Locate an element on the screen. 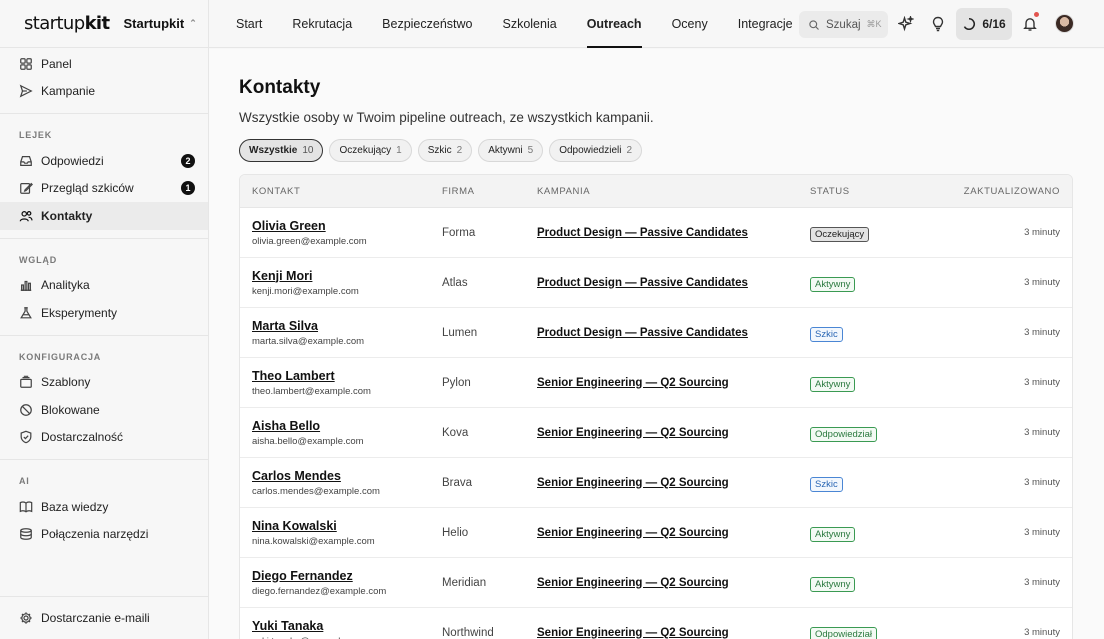 The image size is (1104, 639). sidebar-item-dostarczanie-e-maili: Dostarczanie e-maili is located at coordinates (104, 619).